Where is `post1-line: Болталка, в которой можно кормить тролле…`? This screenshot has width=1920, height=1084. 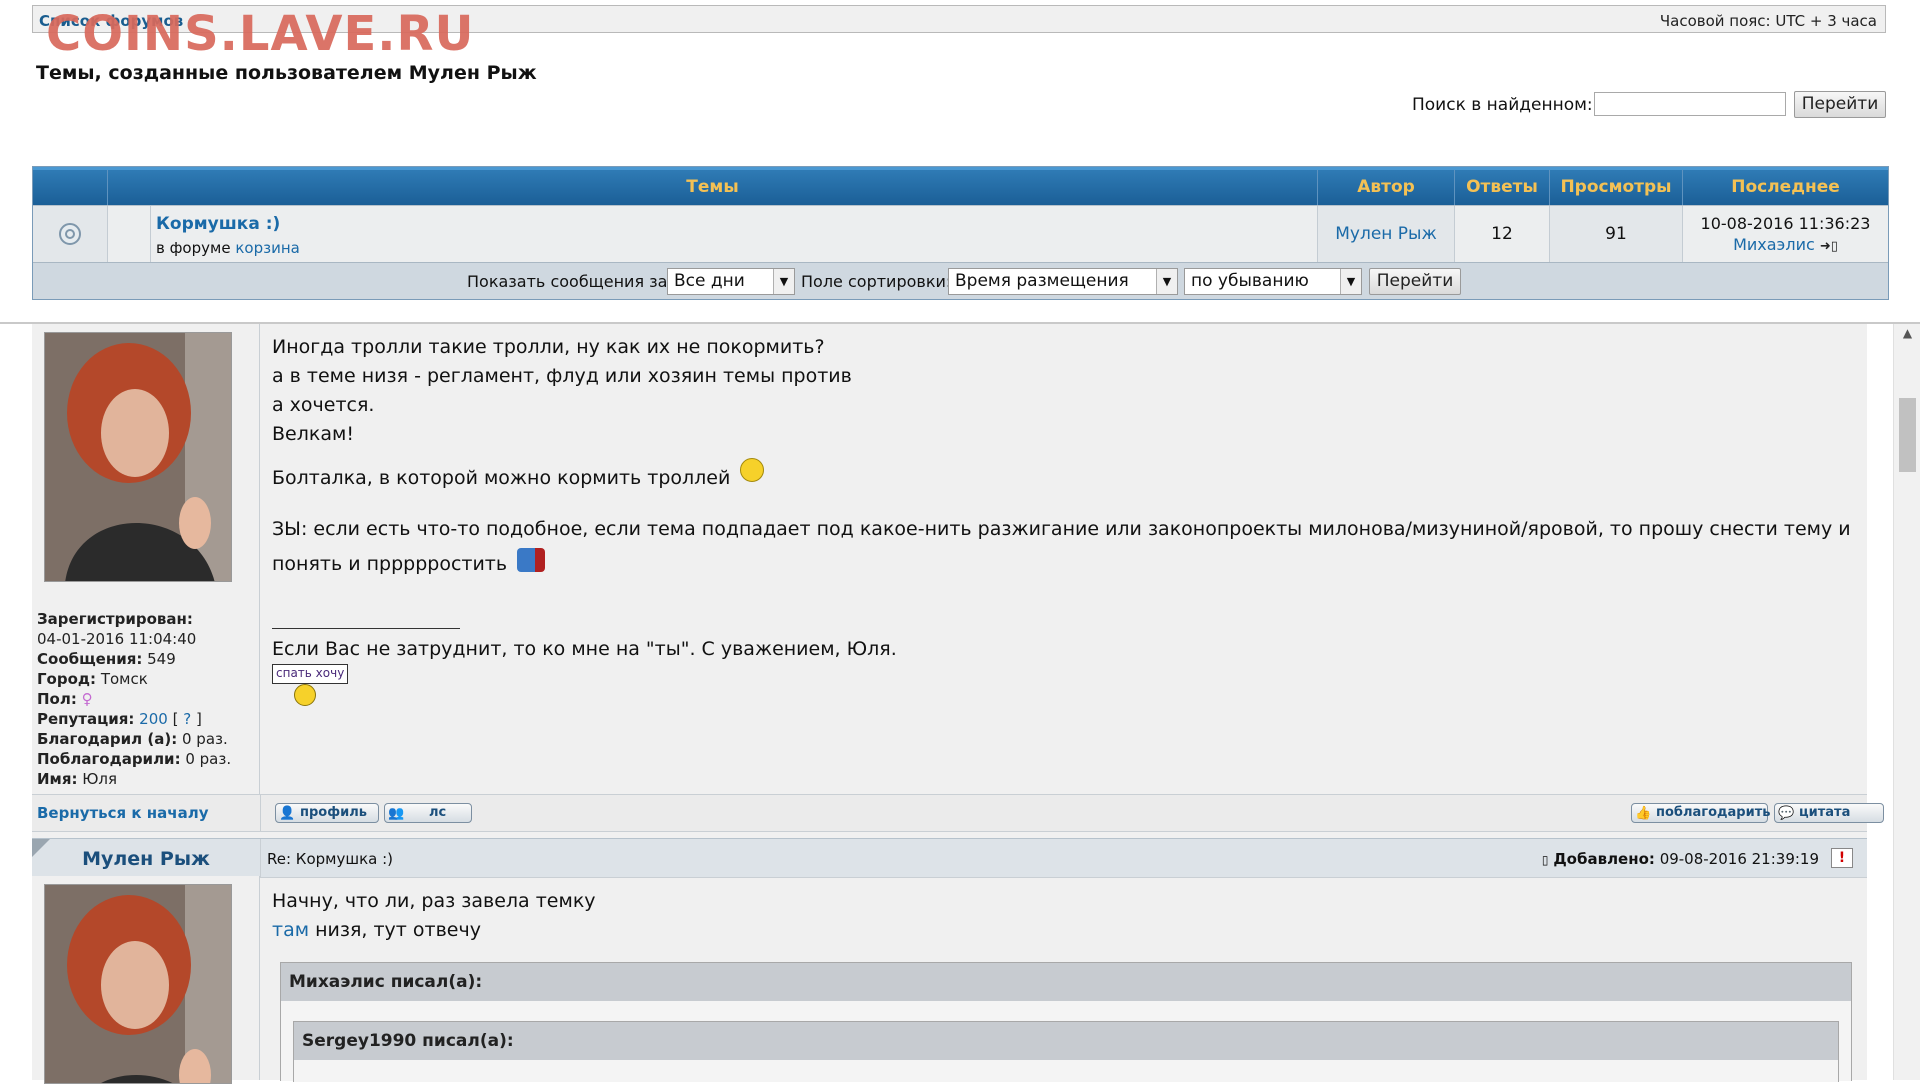 post1-line: Болталка, в которой можно кормить тролле… is located at coordinates (518, 473).